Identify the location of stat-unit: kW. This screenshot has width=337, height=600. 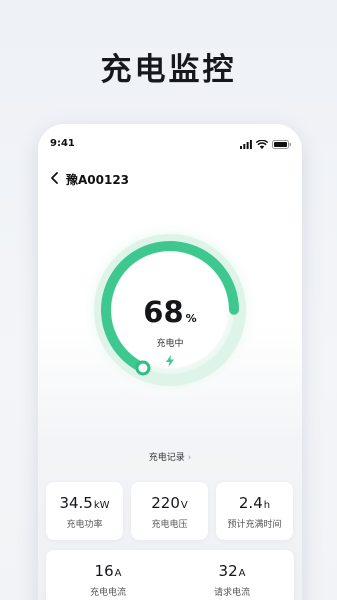
(101, 505).